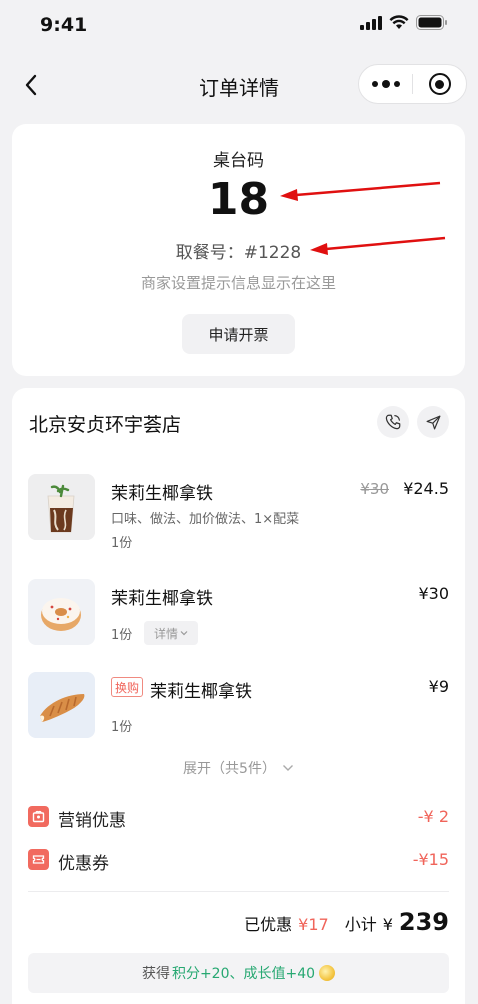  Describe the element at coordinates (238, 283) in the screenshot. I see `merchant-hint: 商家设置提示信息显示在这里` at that location.